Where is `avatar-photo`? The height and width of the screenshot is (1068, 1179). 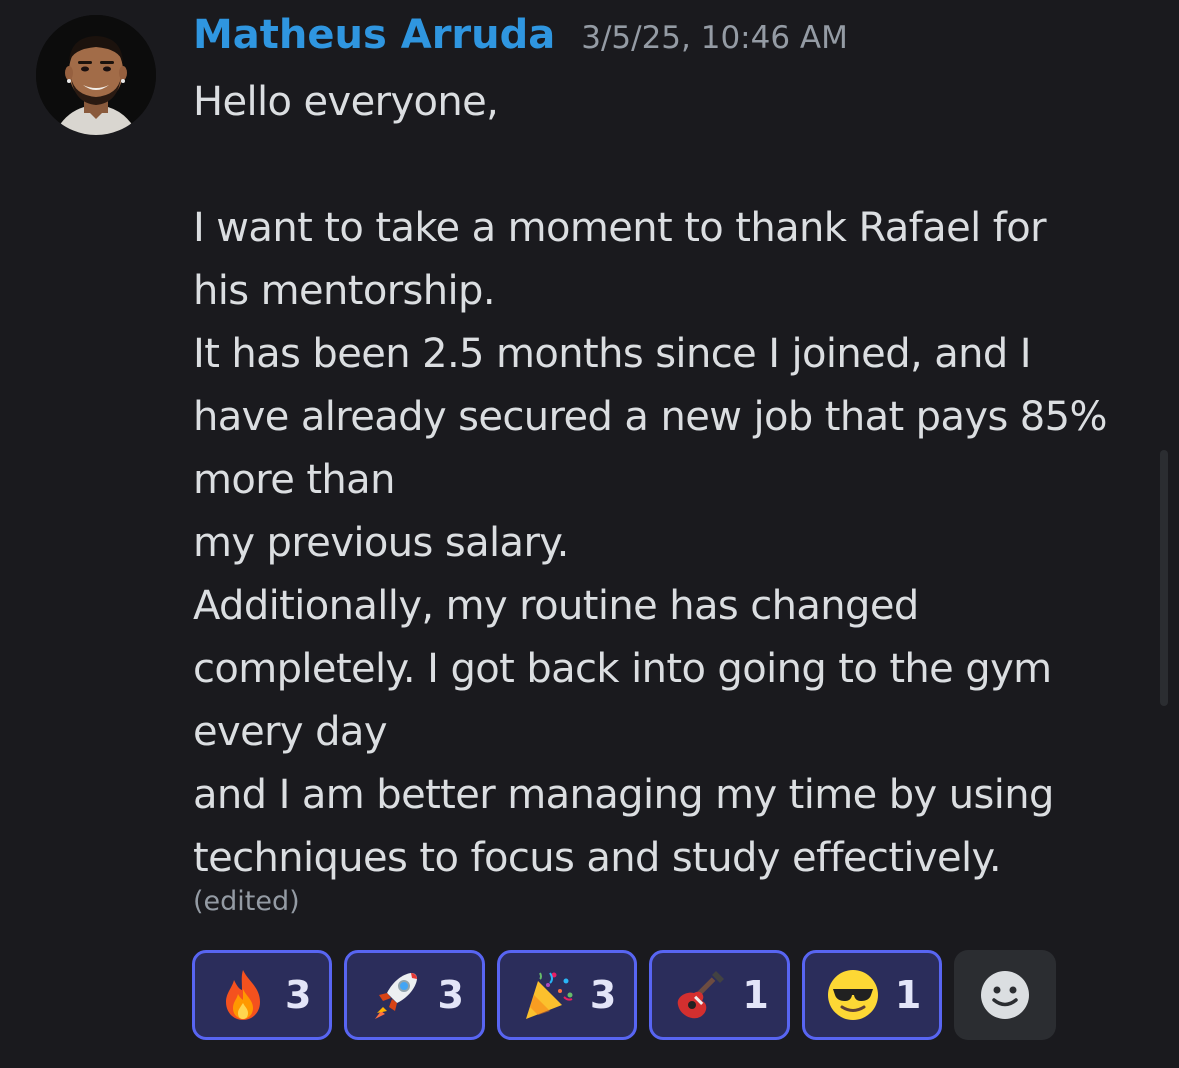
avatar-photo is located at coordinates (96, 75).